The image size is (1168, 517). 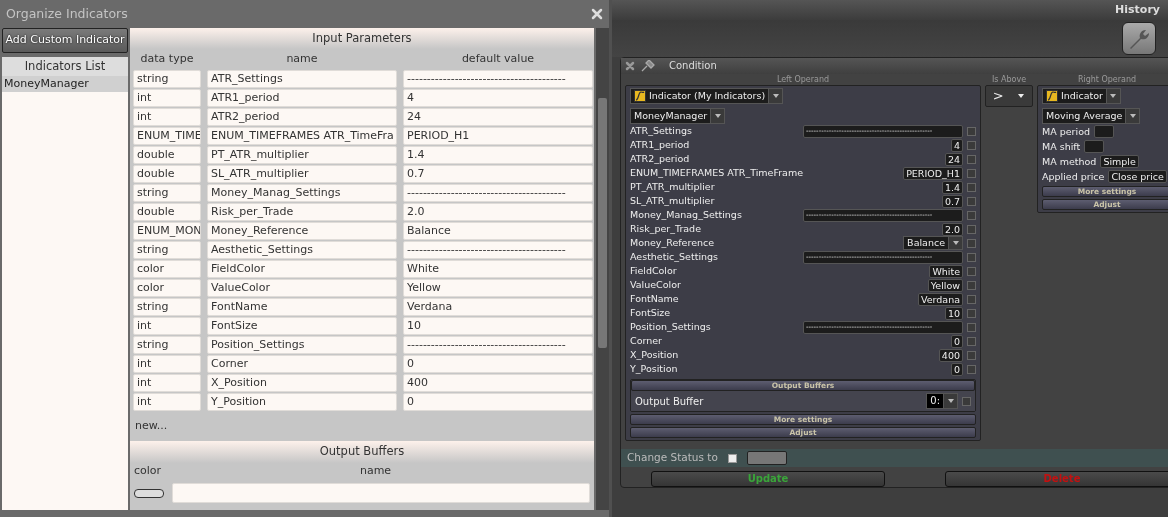 What do you see at coordinates (953, 159) in the screenshot?
I see `value-field: 24` at bounding box center [953, 159].